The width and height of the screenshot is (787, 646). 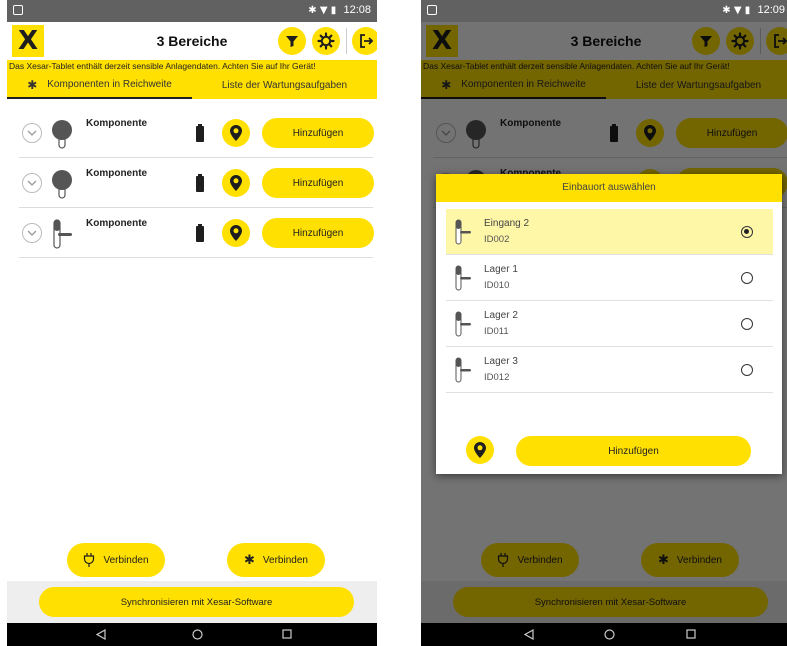 What do you see at coordinates (126, 560) in the screenshot?
I see `connect-label: Verbinden` at bounding box center [126, 560].